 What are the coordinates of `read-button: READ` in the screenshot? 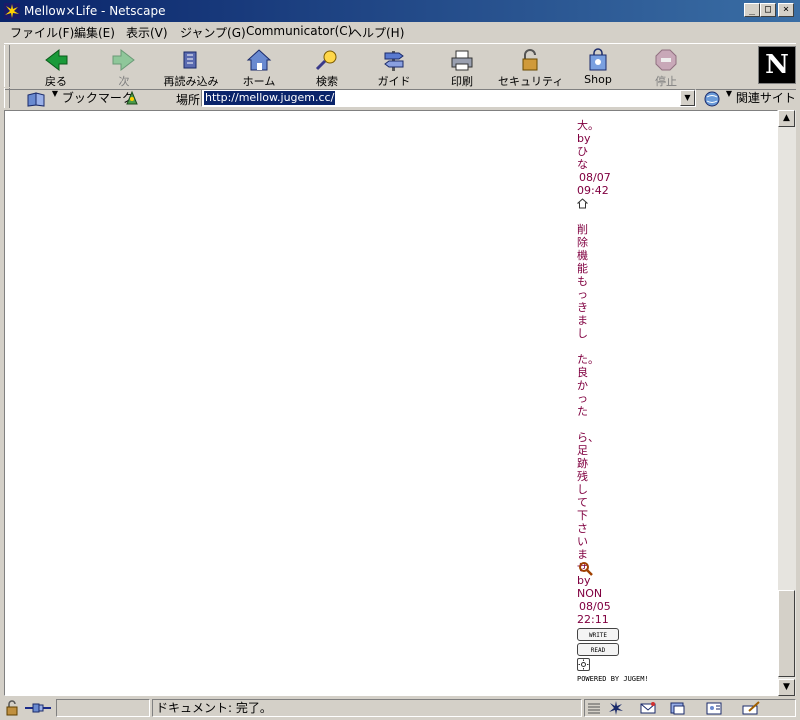 It's located at (598, 649).